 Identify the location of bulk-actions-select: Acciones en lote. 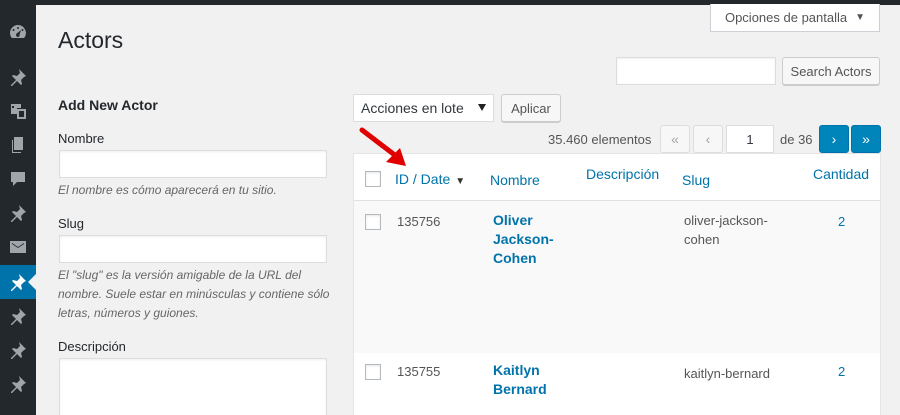
(423, 108).